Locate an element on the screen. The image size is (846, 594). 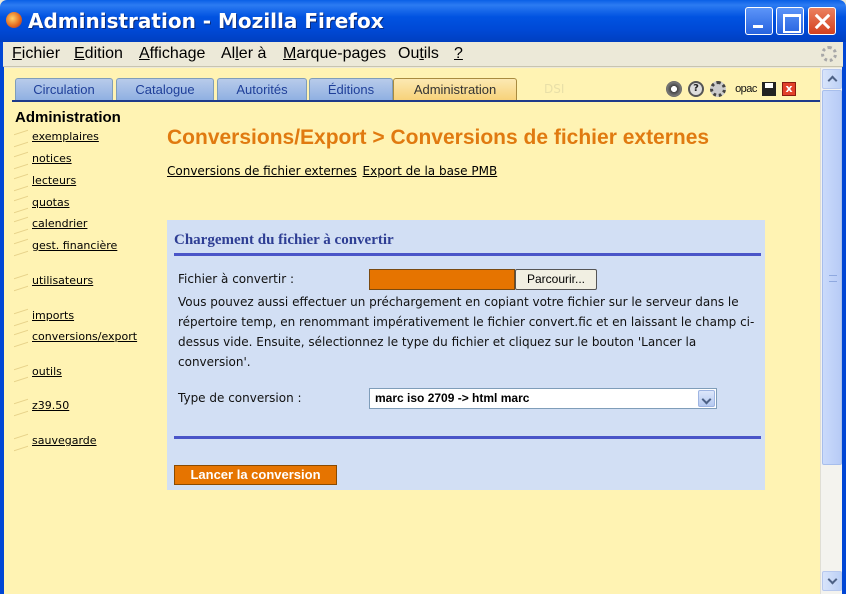
sidebar-item-exemplaires: exemplaires is located at coordinates (56, 136).